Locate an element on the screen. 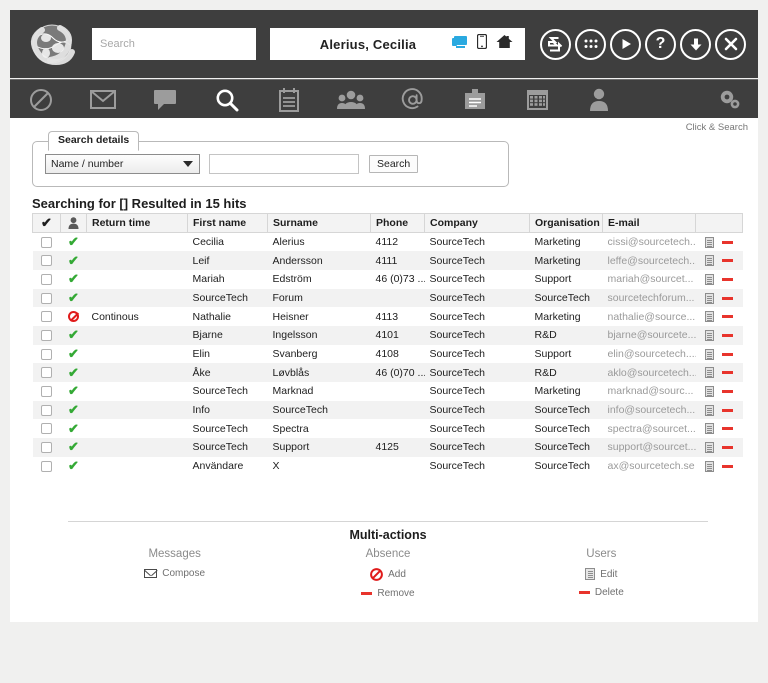 This screenshot has height=683, width=768. users-delete-action: Delete is located at coordinates (601, 592).